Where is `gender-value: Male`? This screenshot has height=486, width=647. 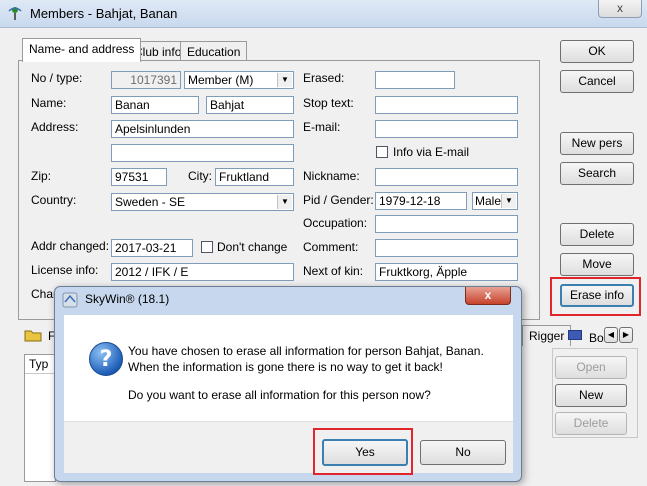 gender-value: Male is located at coordinates (488, 201).